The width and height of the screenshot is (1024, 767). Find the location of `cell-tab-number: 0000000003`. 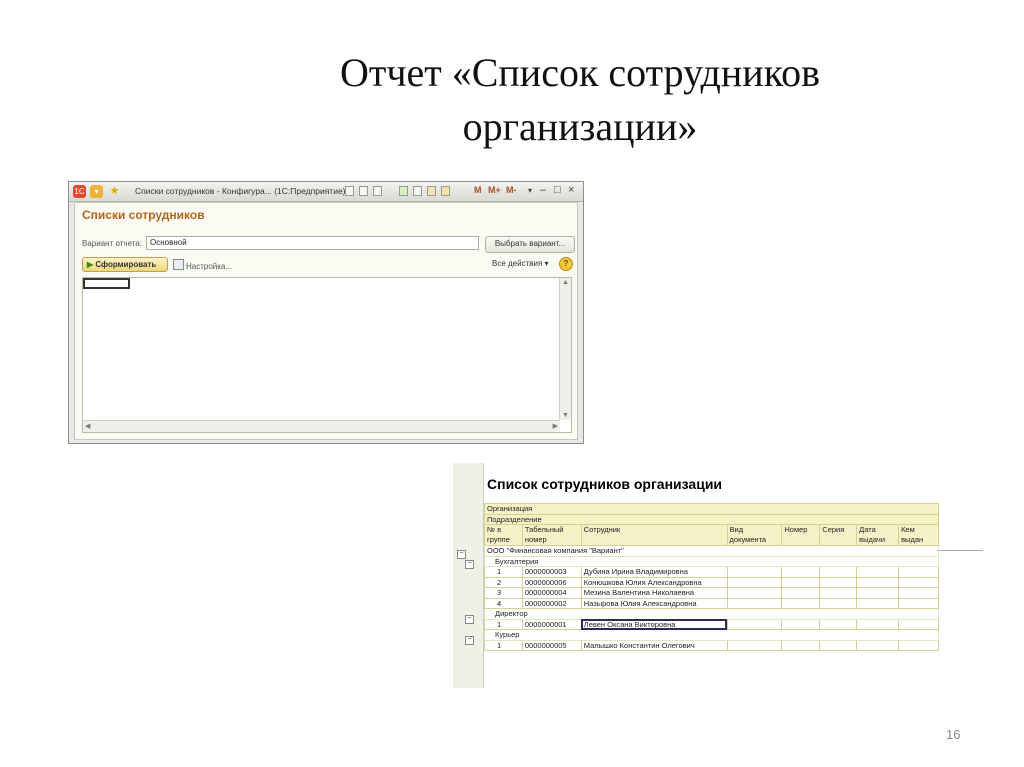

cell-tab-number: 0000000003 is located at coordinates (551, 572).